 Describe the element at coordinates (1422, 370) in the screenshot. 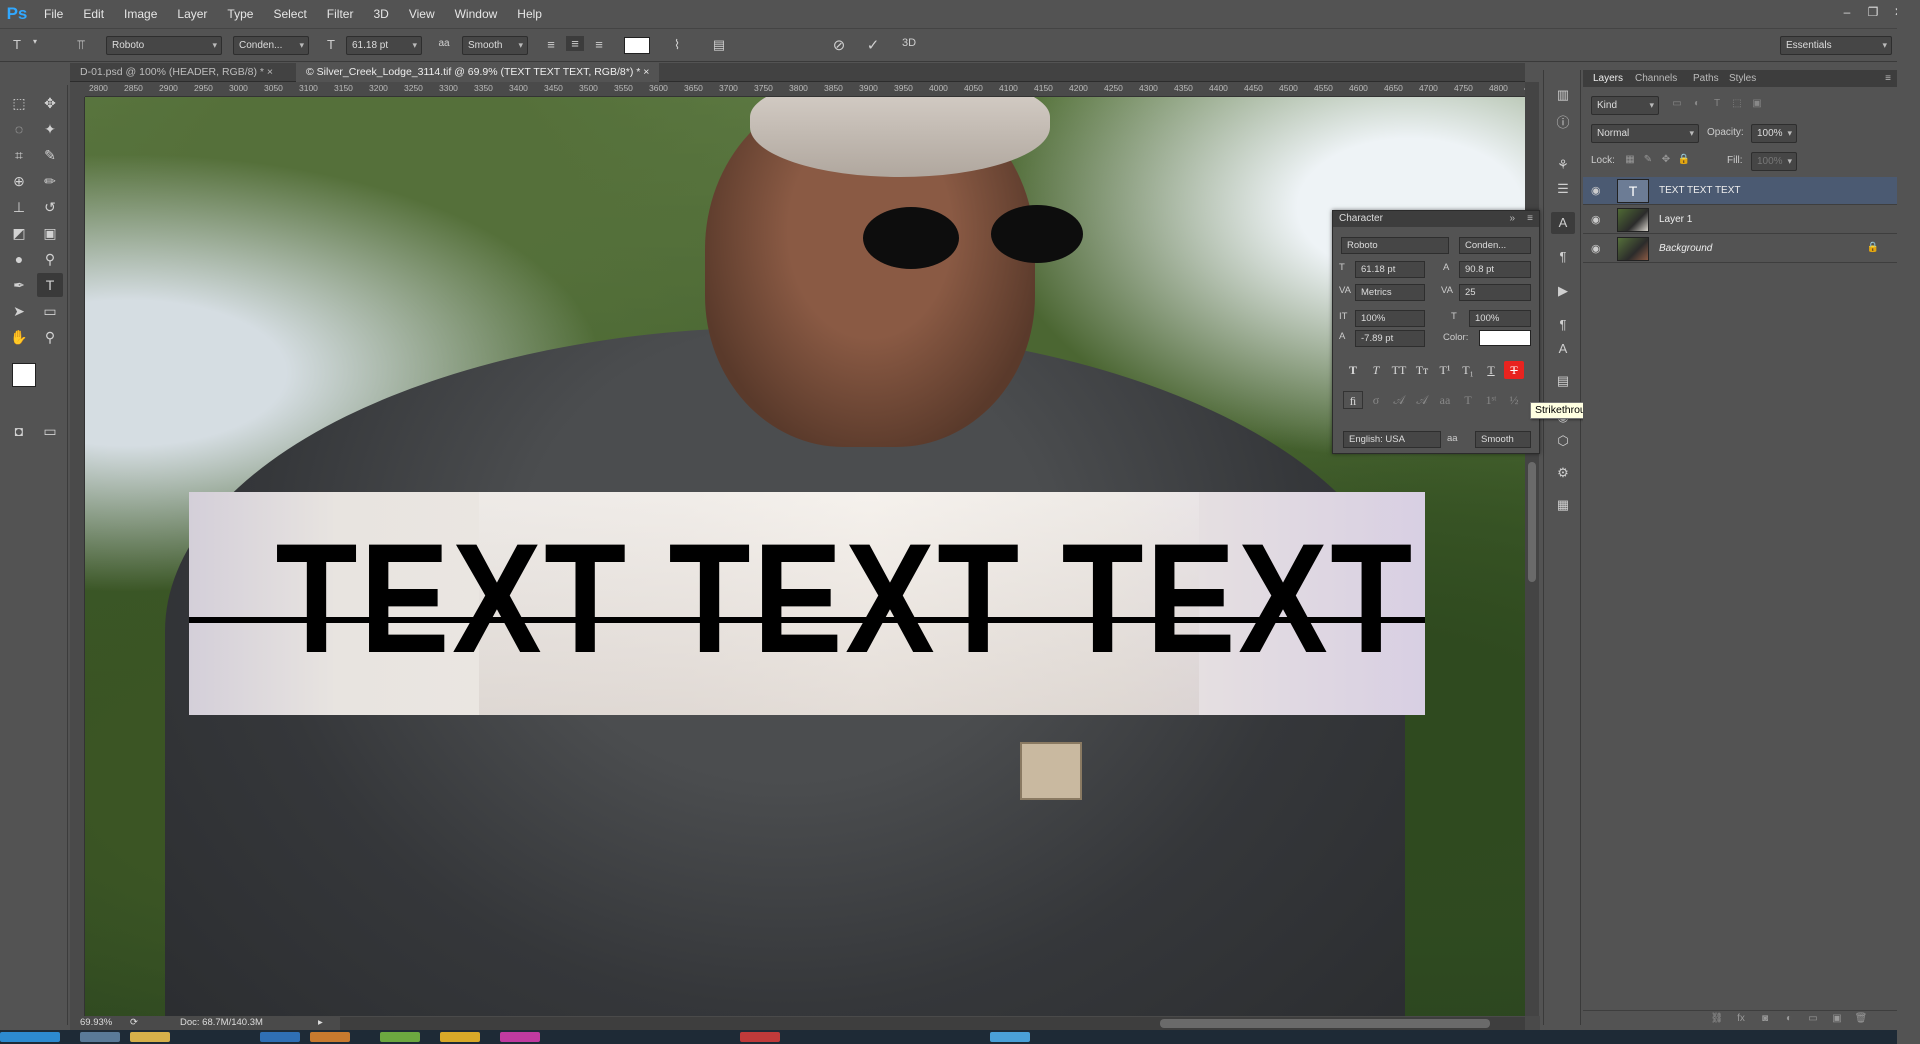

I see `small-caps-icon: Tт` at that location.